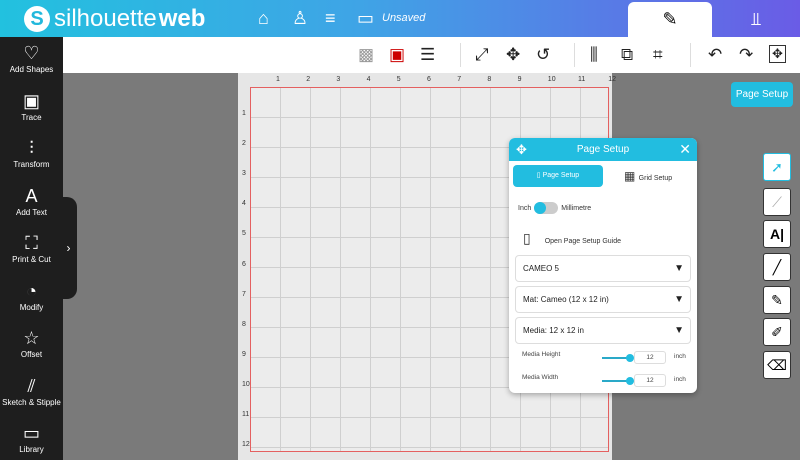  I want to click on ruler-left-label: 12, so click(246, 445).